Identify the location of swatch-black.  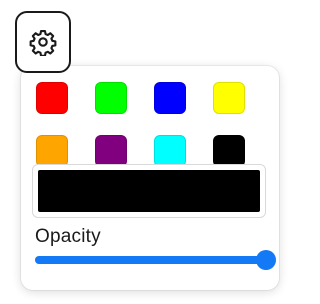
(229, 151).